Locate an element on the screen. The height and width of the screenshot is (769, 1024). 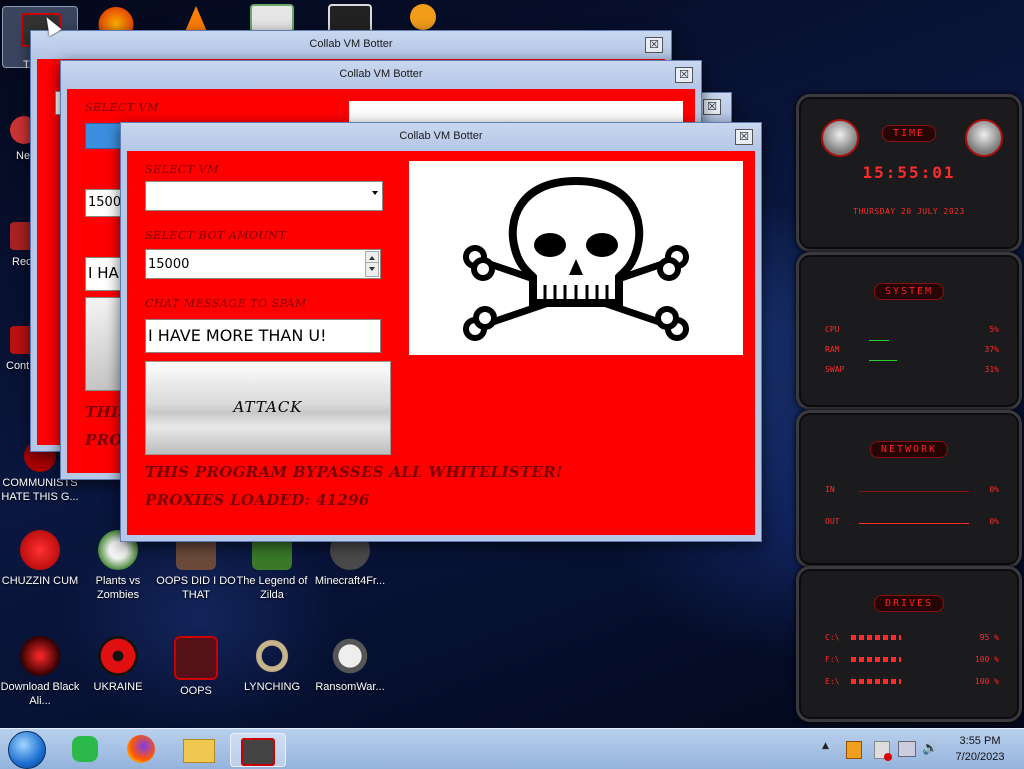
orange-app-icon is located at coordinates (423, 17).